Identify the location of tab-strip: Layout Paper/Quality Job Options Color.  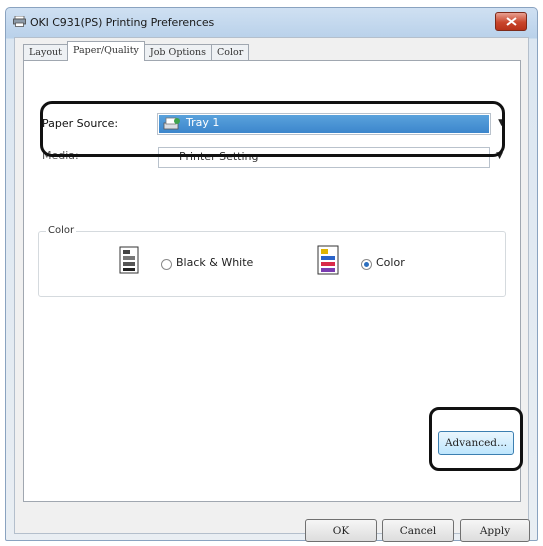
(136, 51).